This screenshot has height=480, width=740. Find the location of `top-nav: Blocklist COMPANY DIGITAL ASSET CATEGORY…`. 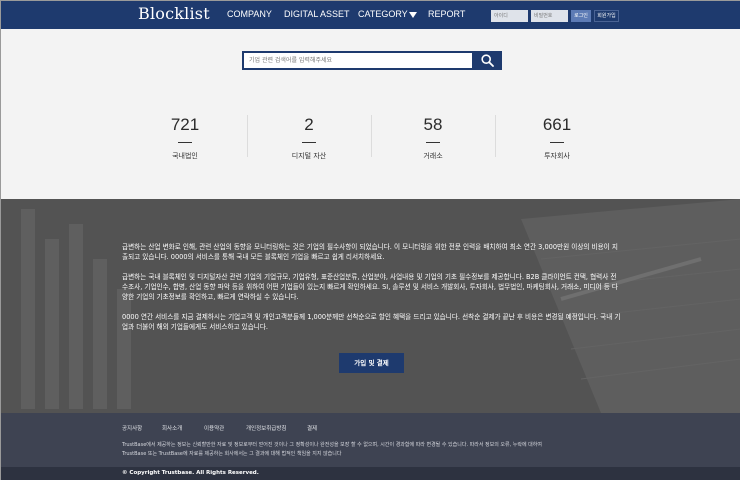

top-nav: Blocklist COMPANY DIGITAL ASSET CATEGORY… is located at coordinates (370, 15).